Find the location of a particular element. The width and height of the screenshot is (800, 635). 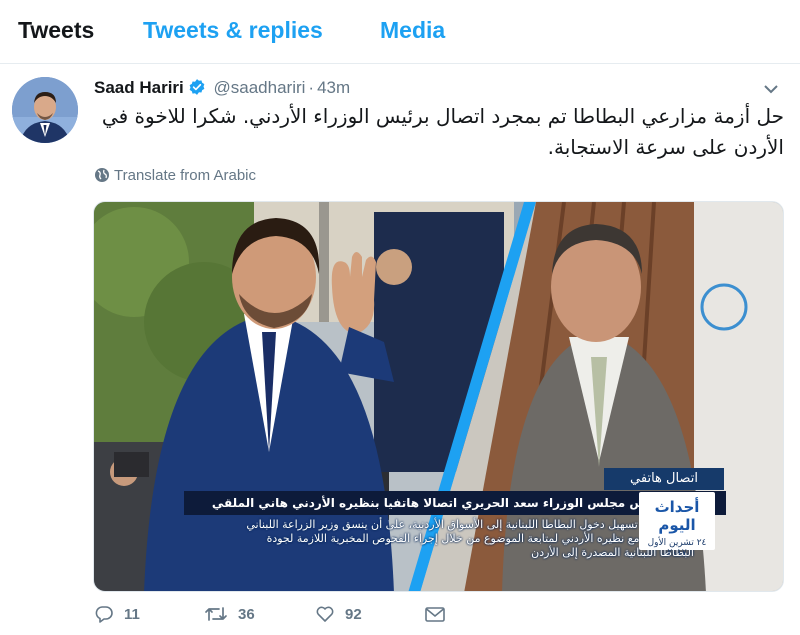

like-count: 92 is located at coordinates (353, 614).